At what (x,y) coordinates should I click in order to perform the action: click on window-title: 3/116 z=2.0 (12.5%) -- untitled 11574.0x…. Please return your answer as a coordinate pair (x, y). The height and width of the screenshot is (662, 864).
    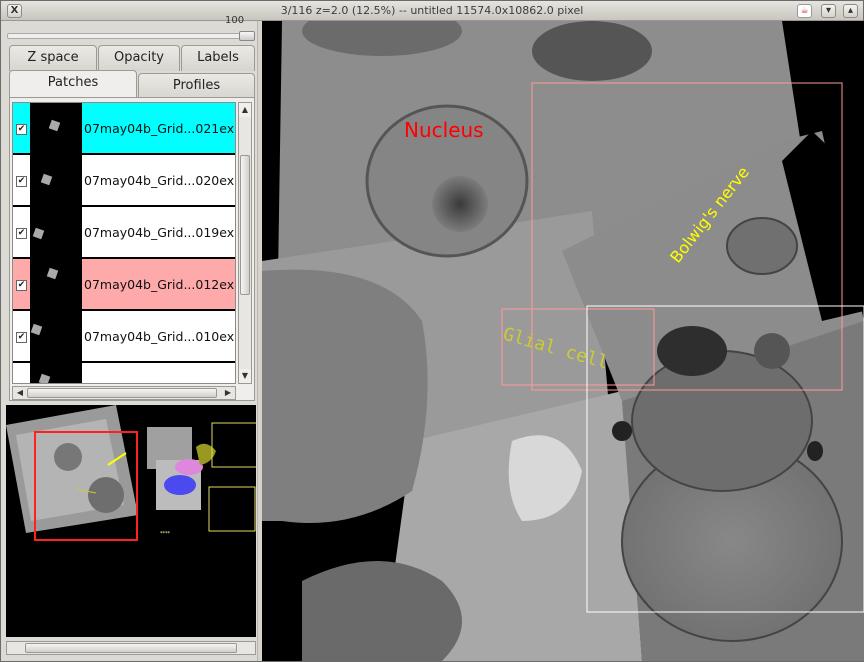
    Looking at the image, I should click on (432, 10).